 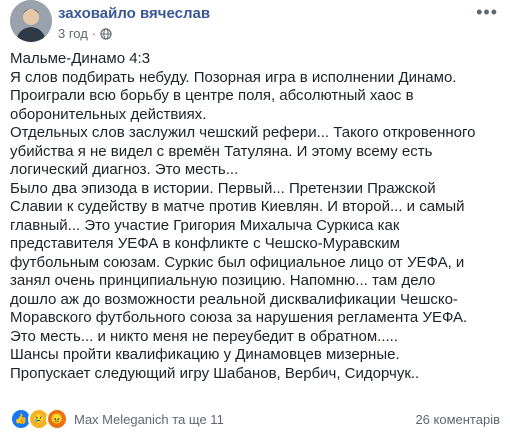 I want to click on post-time: 3 год, so click(x=73, y=33).